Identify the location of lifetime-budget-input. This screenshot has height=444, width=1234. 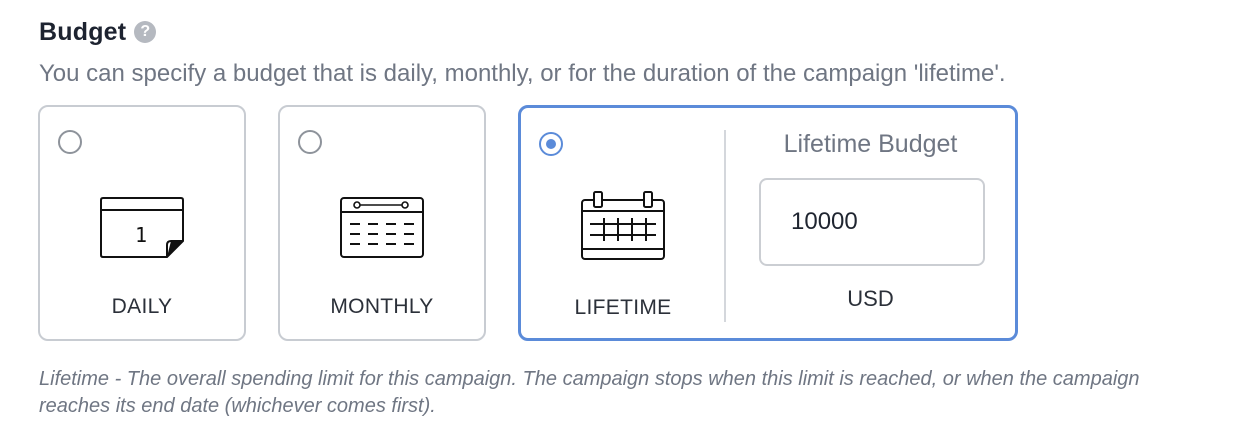
(872, 222).